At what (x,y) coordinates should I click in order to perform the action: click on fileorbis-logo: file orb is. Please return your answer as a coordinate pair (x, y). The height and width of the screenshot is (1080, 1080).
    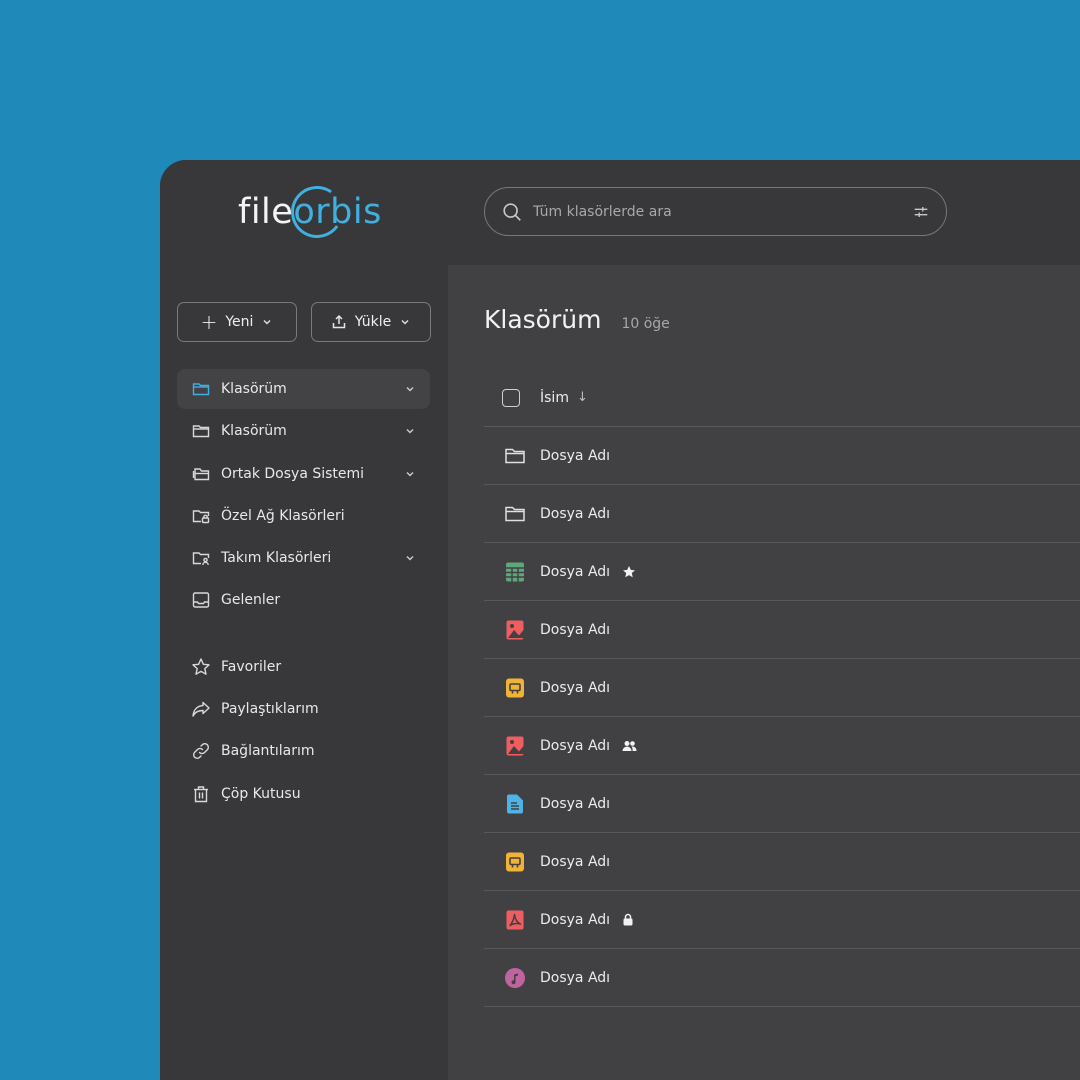
    Looking at the image, I should click on (310, 212).